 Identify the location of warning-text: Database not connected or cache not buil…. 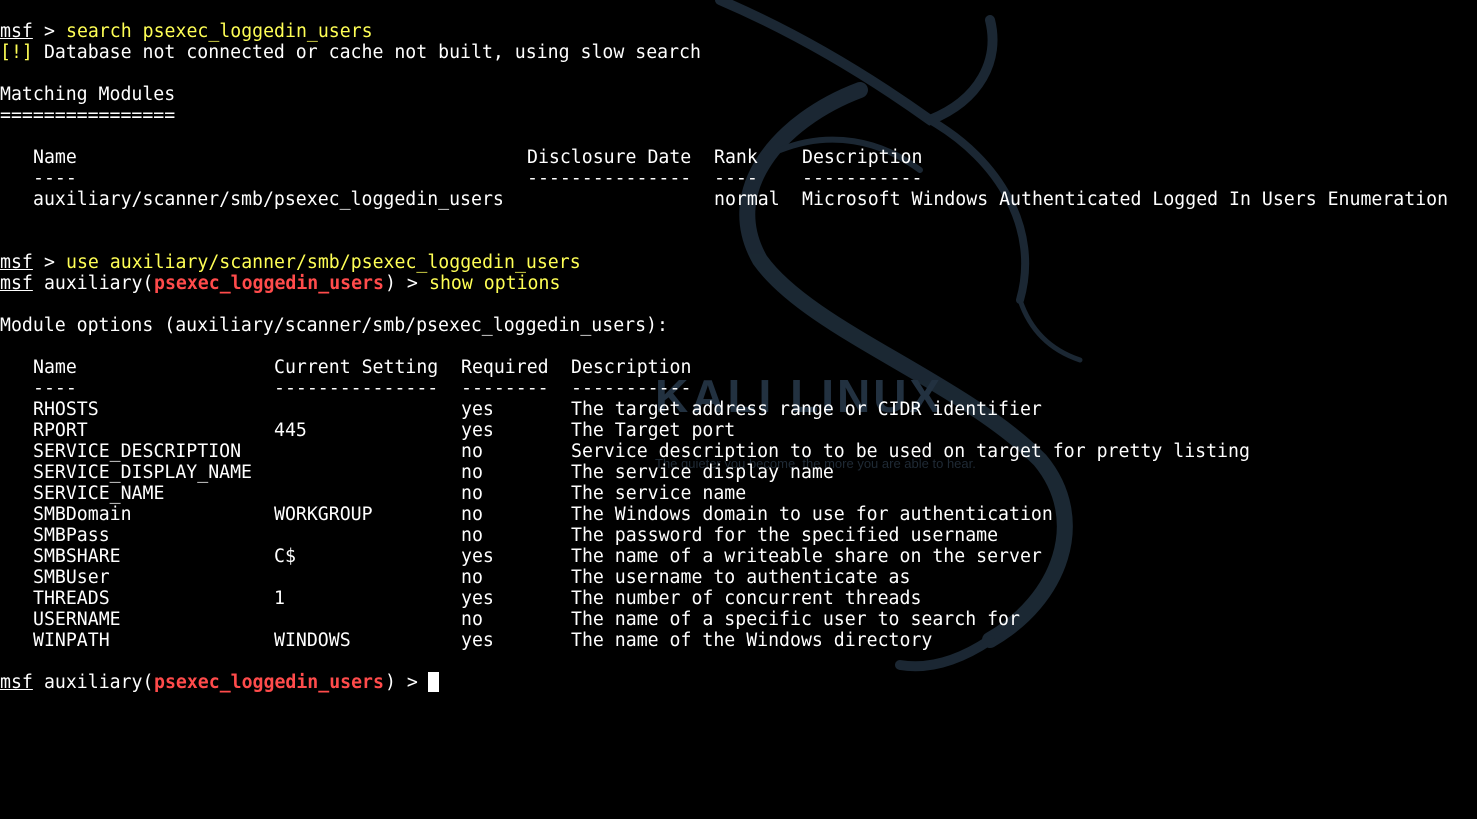
(367, 52).